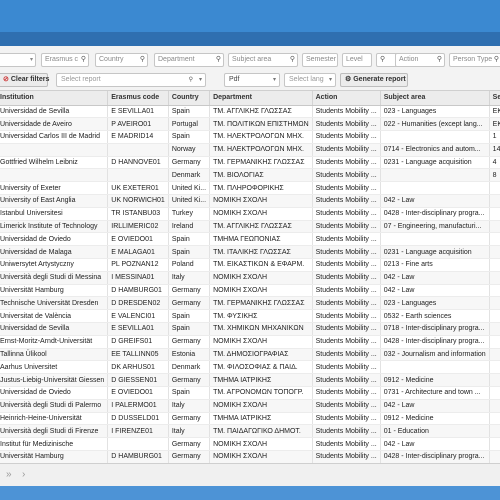 The image size is (500, 500). I want to click on table-cell: I FIRENZE01, so click(138, 431).